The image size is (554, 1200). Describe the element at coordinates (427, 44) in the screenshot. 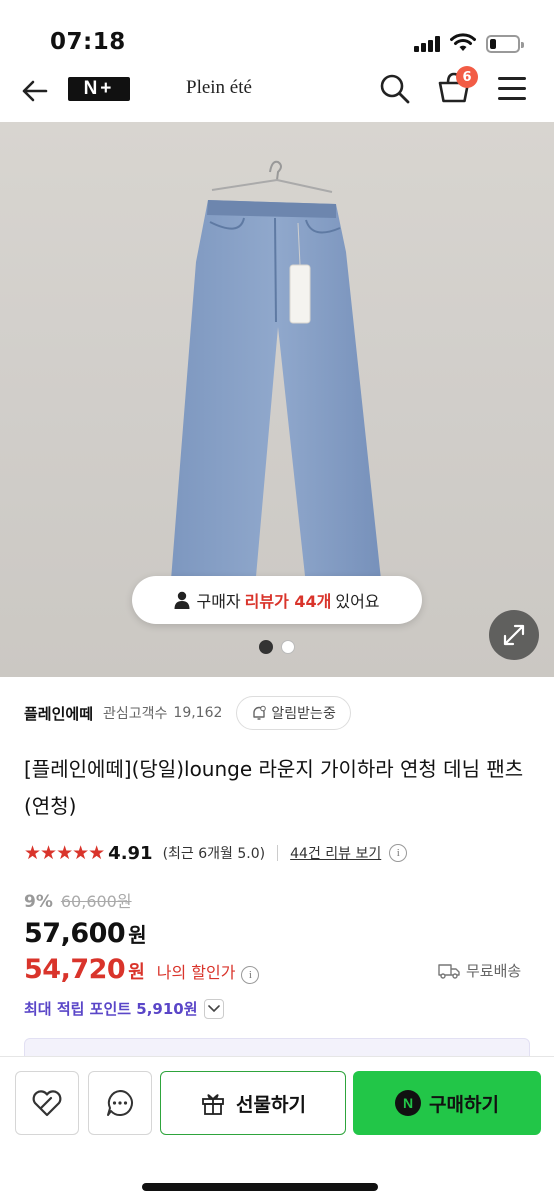

I see `cellular-signal-icon` at that location.